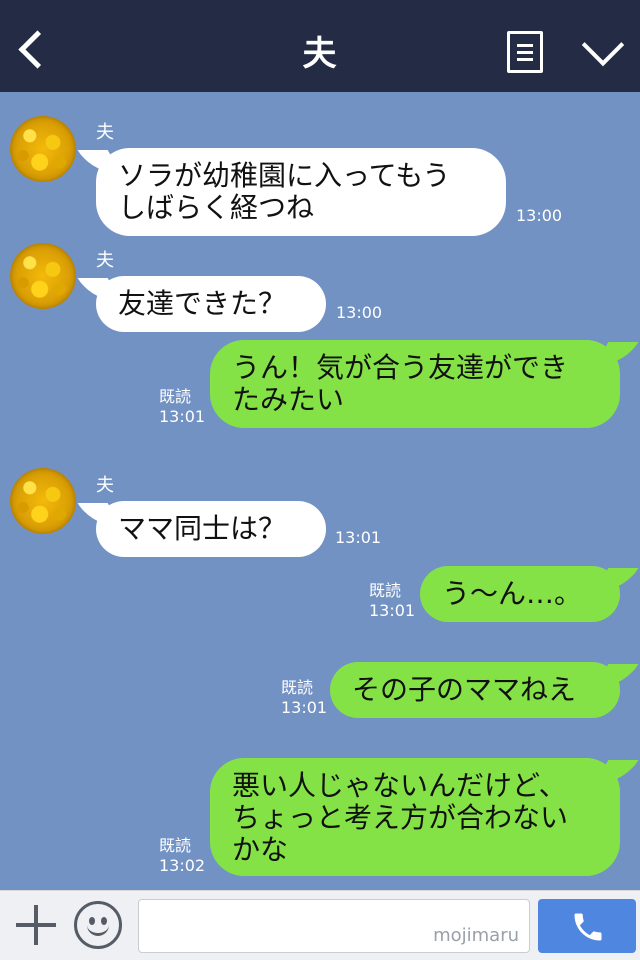  What do you see at coordinates (464, 689) in the screenshot?
I see `message-line: その子のママねえ` at bounding box center [464, 689].